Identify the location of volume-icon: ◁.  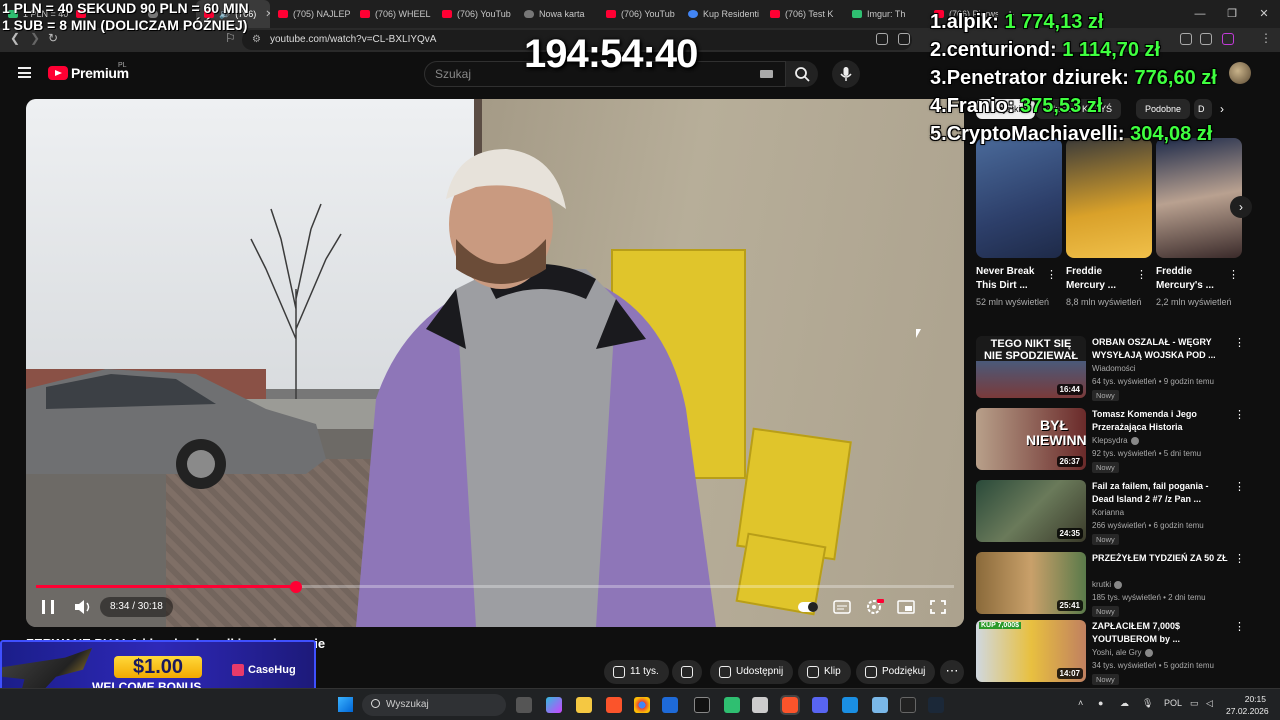
(1209, 703).